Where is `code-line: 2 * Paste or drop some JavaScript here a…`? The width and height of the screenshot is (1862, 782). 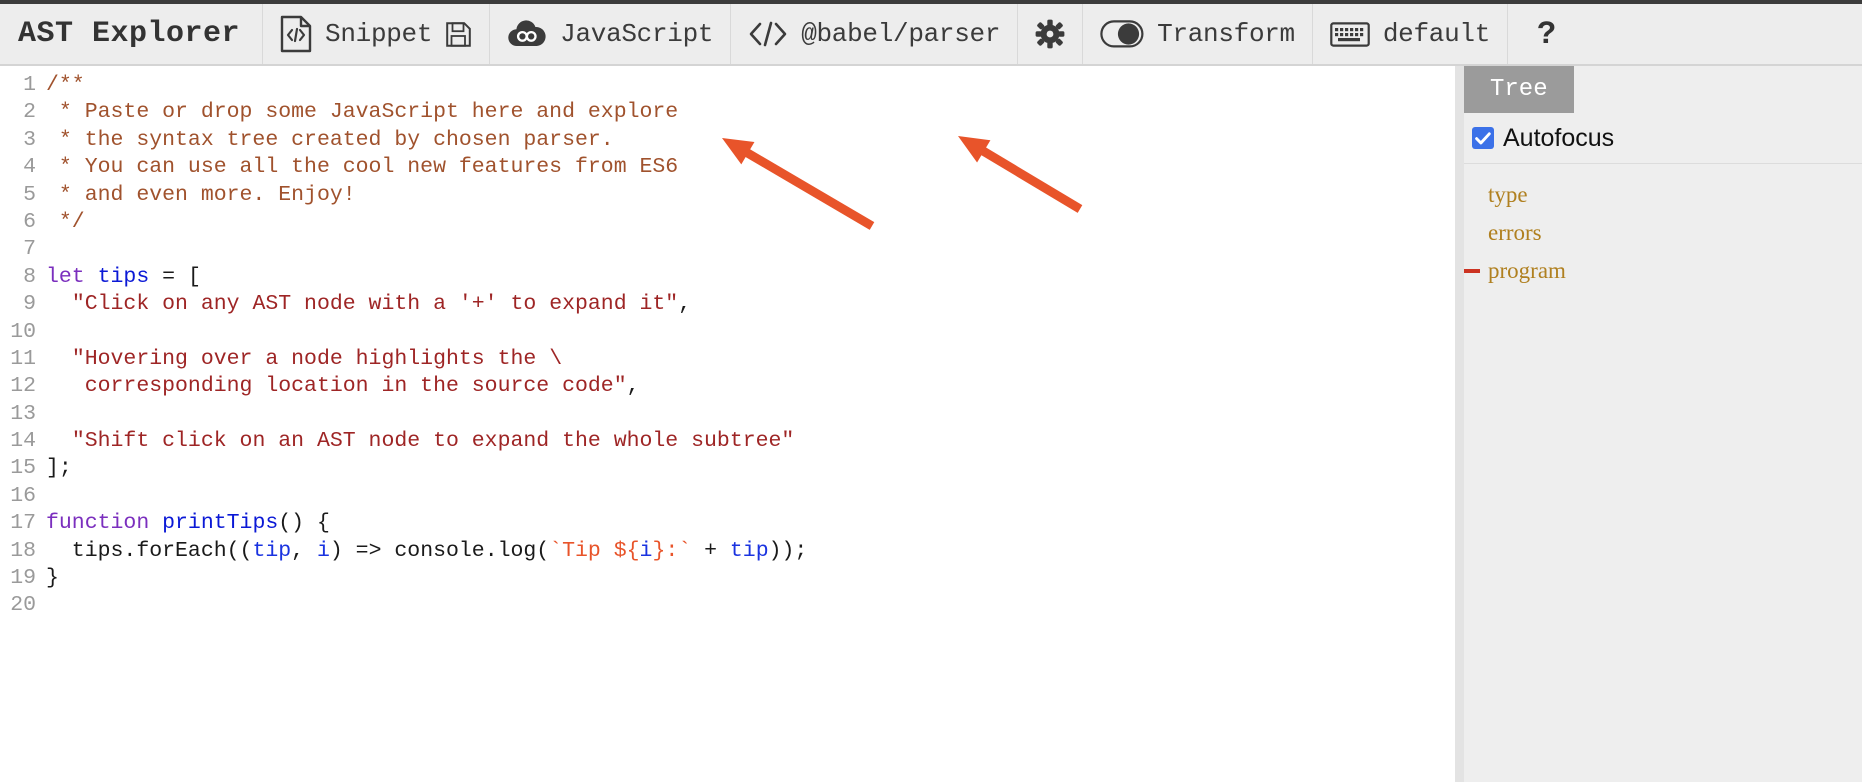
code-line: 2 * Paste or drop some JavaScript here a… is located at coordinates (727, 112).